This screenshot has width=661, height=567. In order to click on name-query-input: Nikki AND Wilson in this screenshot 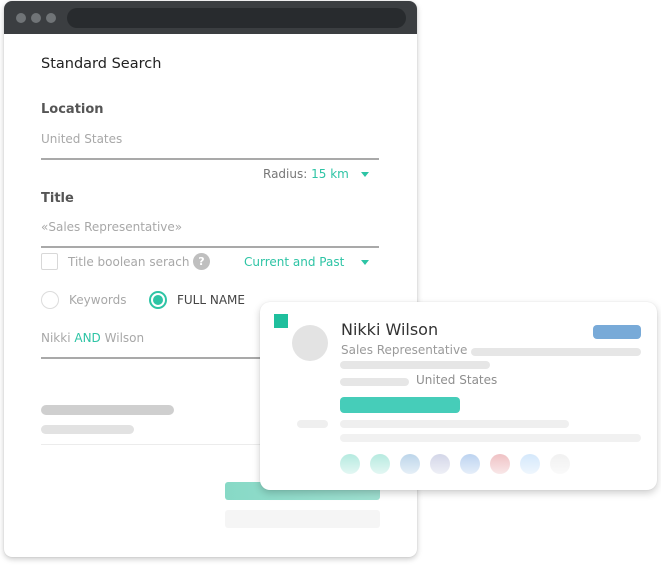, I will do `click(92, 338)`.